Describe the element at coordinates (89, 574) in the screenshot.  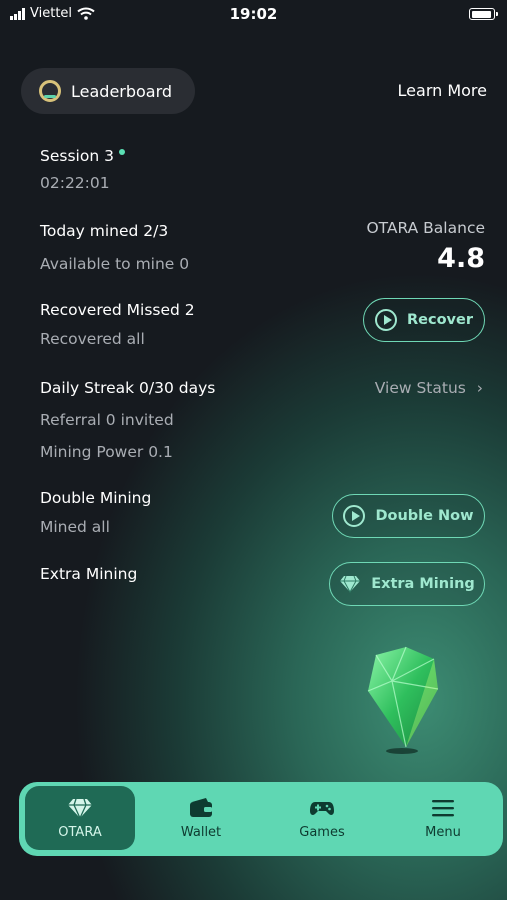
I see `extra-mining-title: Extra Mining` at that location.